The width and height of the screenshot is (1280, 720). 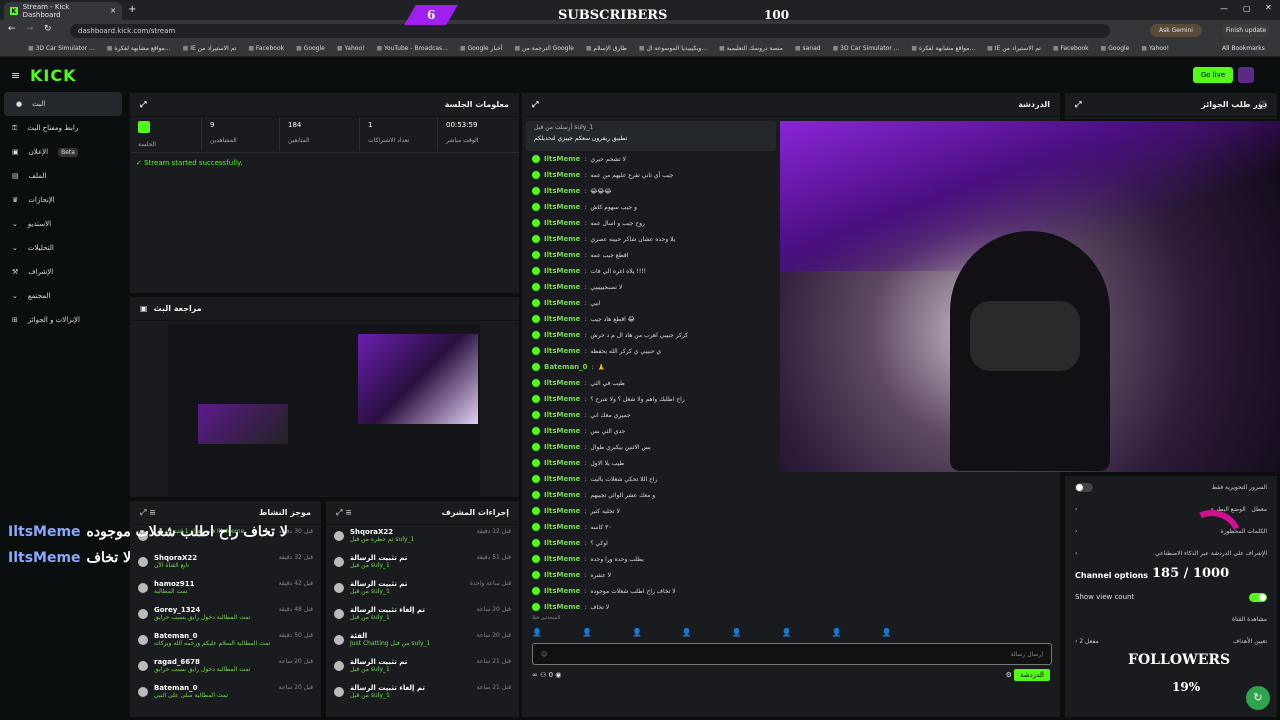 I want to click on sidebar-item-profile: ▤ الملف, so click(x=63, y=176).